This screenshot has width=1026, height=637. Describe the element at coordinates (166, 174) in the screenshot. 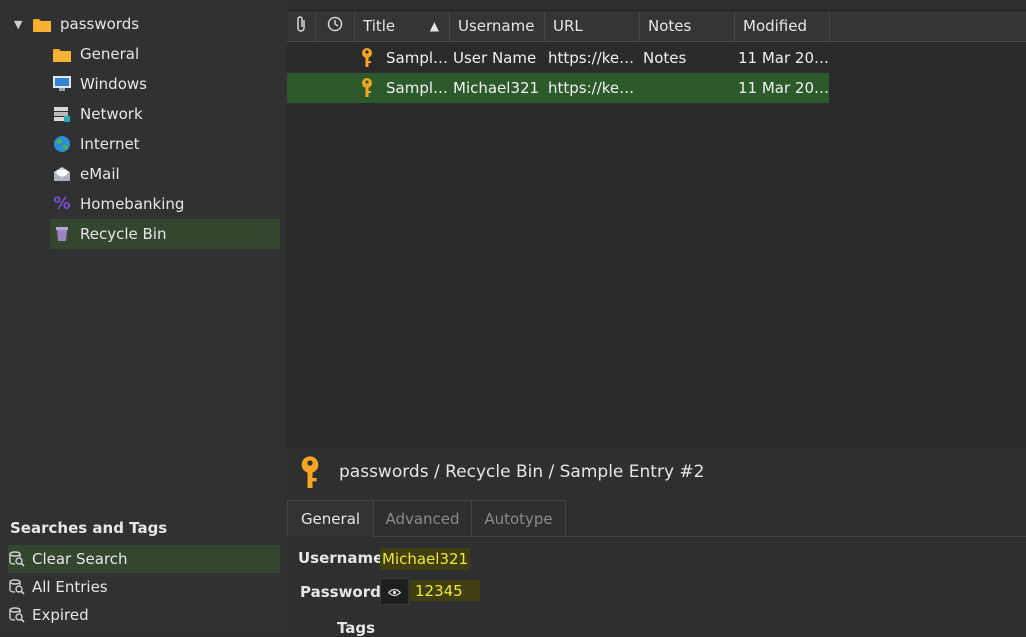

I see `tree-item-email: eMail` at that location.